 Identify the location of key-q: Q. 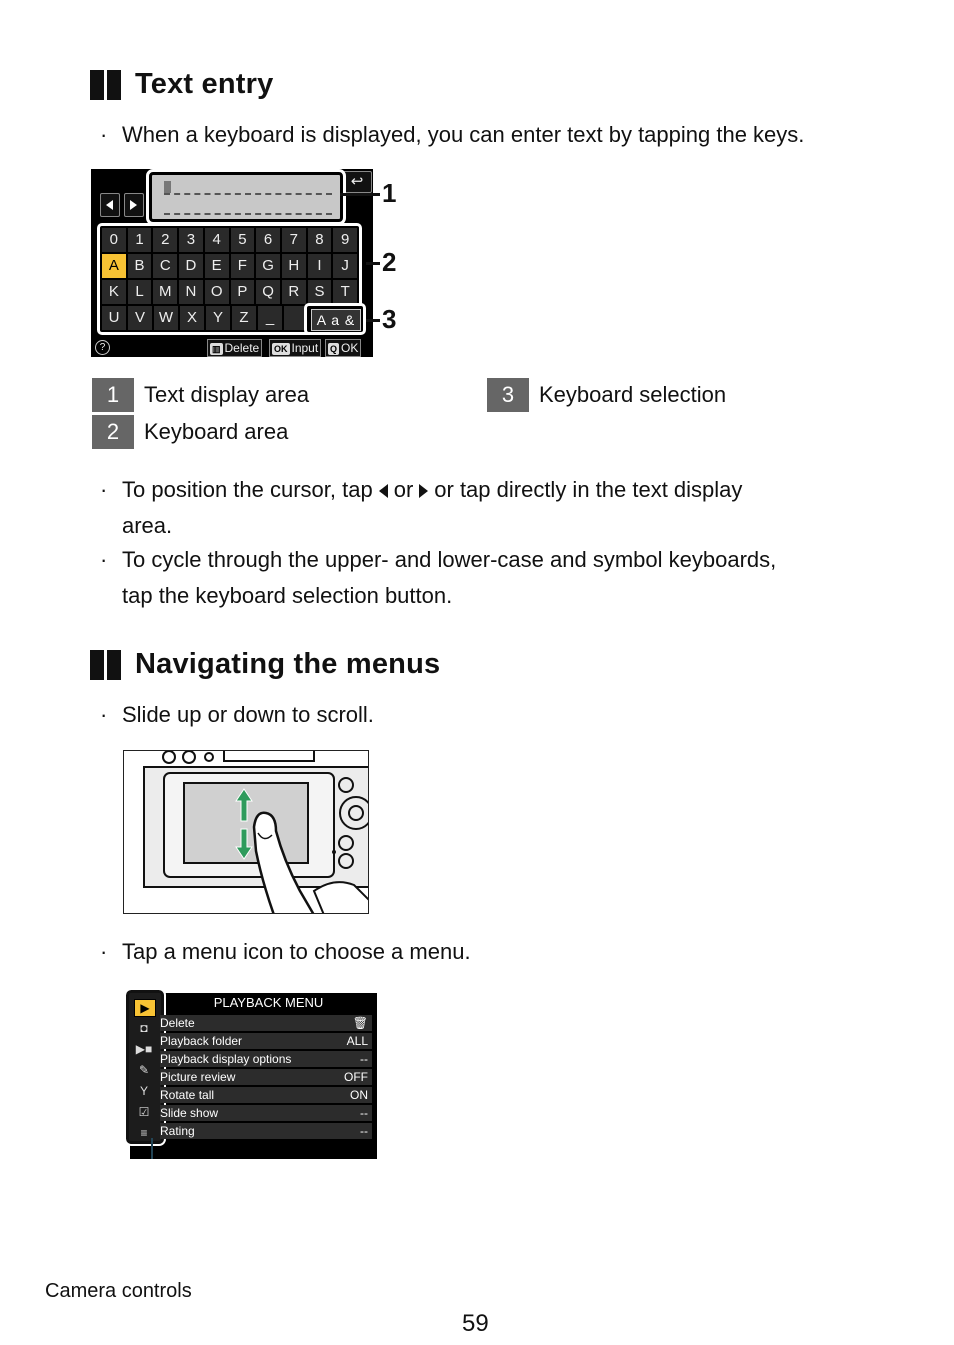
(268, 292).